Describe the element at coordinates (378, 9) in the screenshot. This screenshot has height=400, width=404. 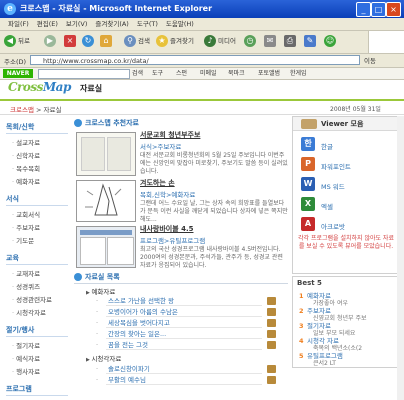
I see `maximize-button: □` at that location.